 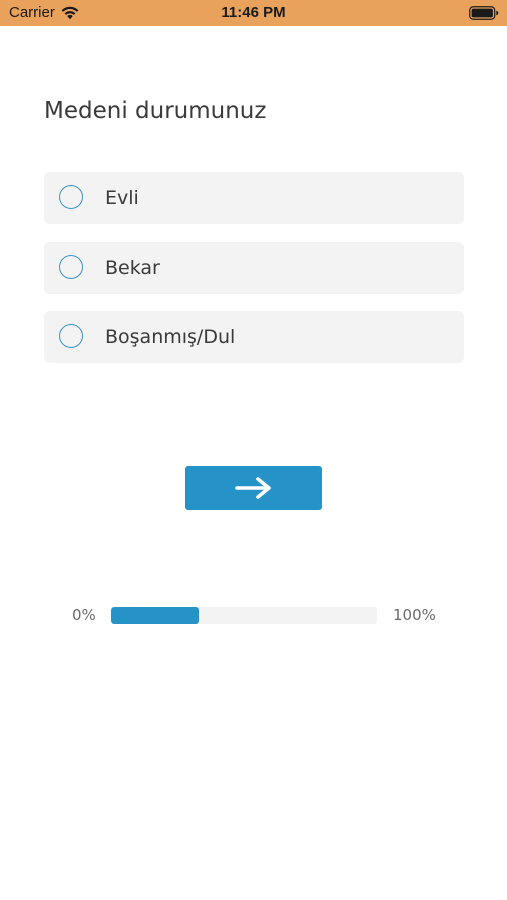 I want to click on option-bekar: Bekar, so click(x=254, y=268).